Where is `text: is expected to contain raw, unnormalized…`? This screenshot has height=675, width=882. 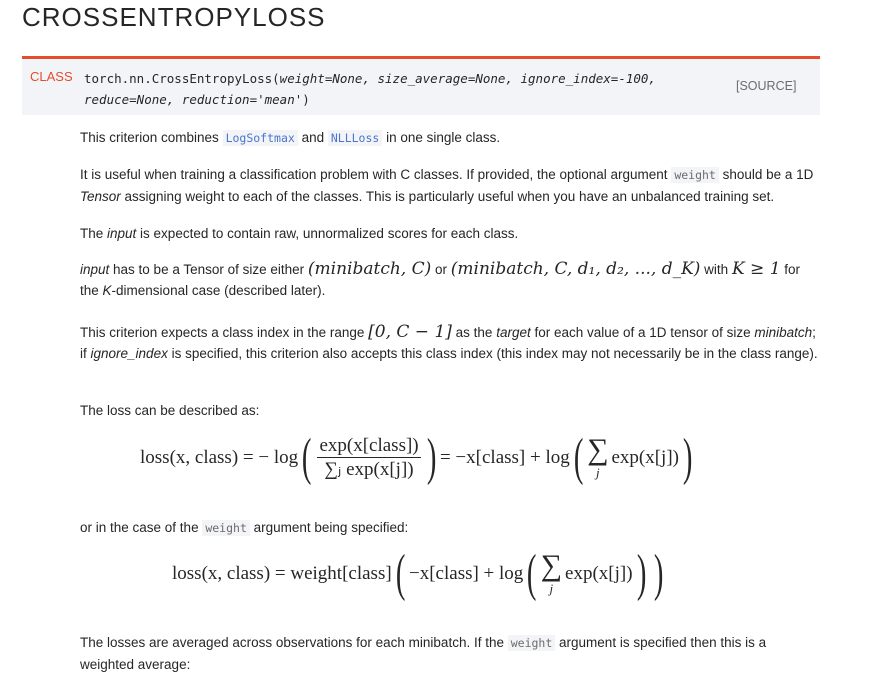
text: is expected to contain raw, unnormalized… is located at coordinates (327, 233).